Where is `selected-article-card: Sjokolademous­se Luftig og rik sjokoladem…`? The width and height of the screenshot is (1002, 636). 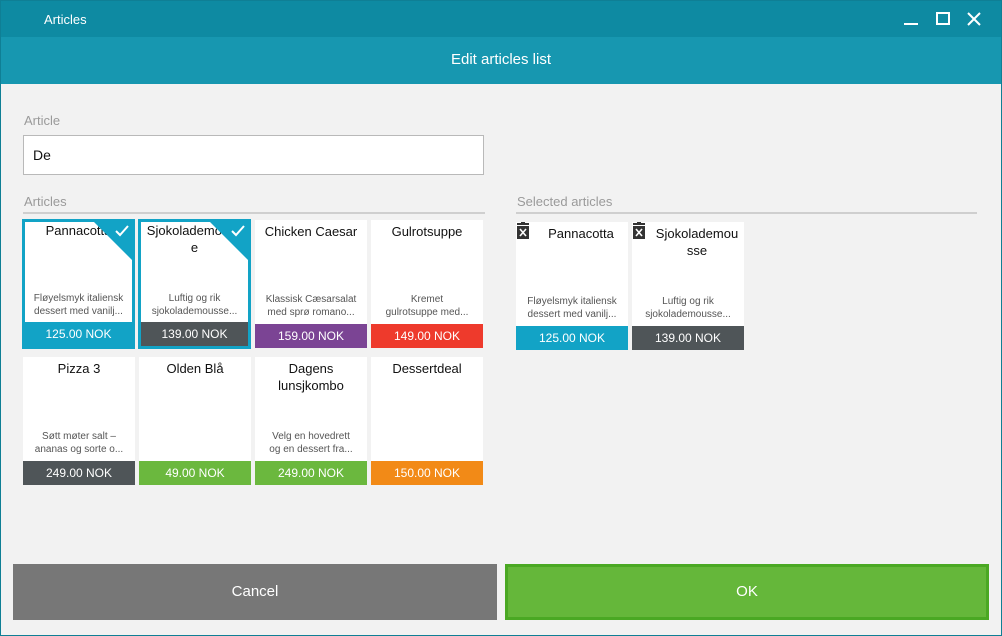
selected-article-card: Sjokolademous­se Luftig og rik sjokoladem… is located at coordinates (688, 286).